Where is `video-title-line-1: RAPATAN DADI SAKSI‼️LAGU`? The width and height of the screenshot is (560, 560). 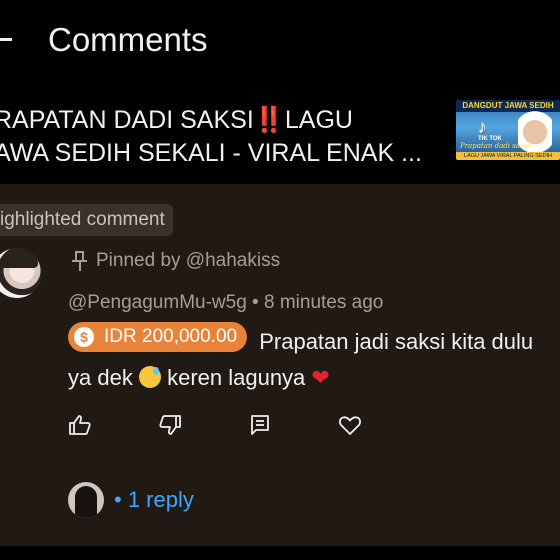
video-title-line-1: RAPATAN DADI SAKSI‼️LAGU is located at coordinates (176, 120).